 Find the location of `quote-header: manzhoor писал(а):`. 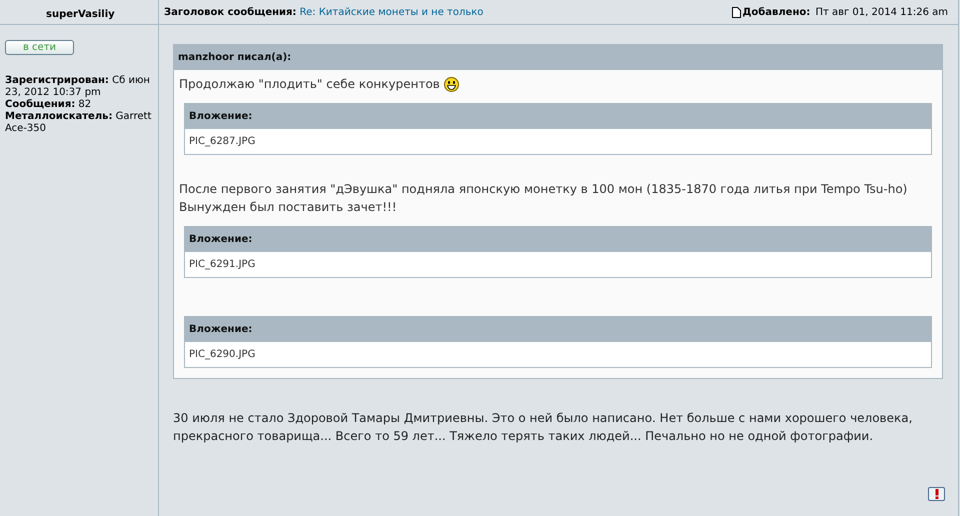

quote-header: manzhoor писал(а): is located at coordinates (558, 57).